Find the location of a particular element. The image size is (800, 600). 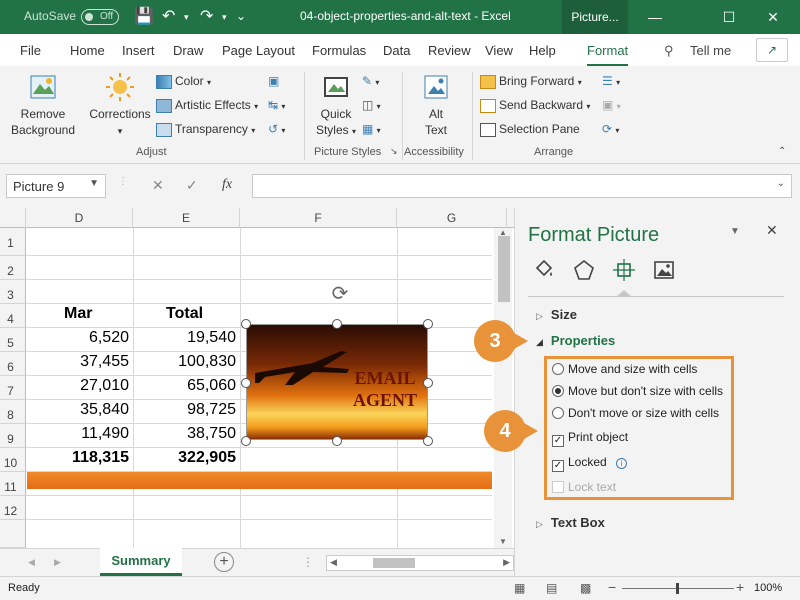

picture-effects-icon: ◫ ▾ is located at coordinates (371, 105).